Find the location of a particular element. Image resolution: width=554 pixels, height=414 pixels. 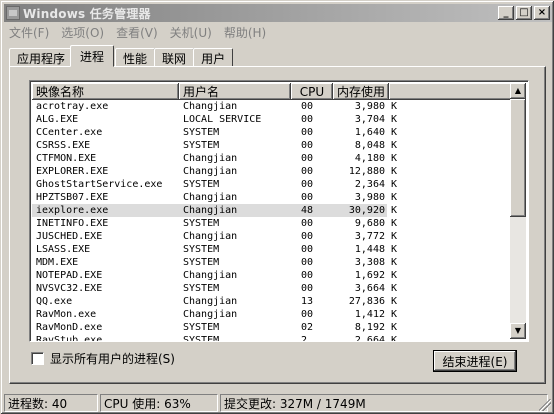

maximize-button: □ is located at coordinates (524, 13).